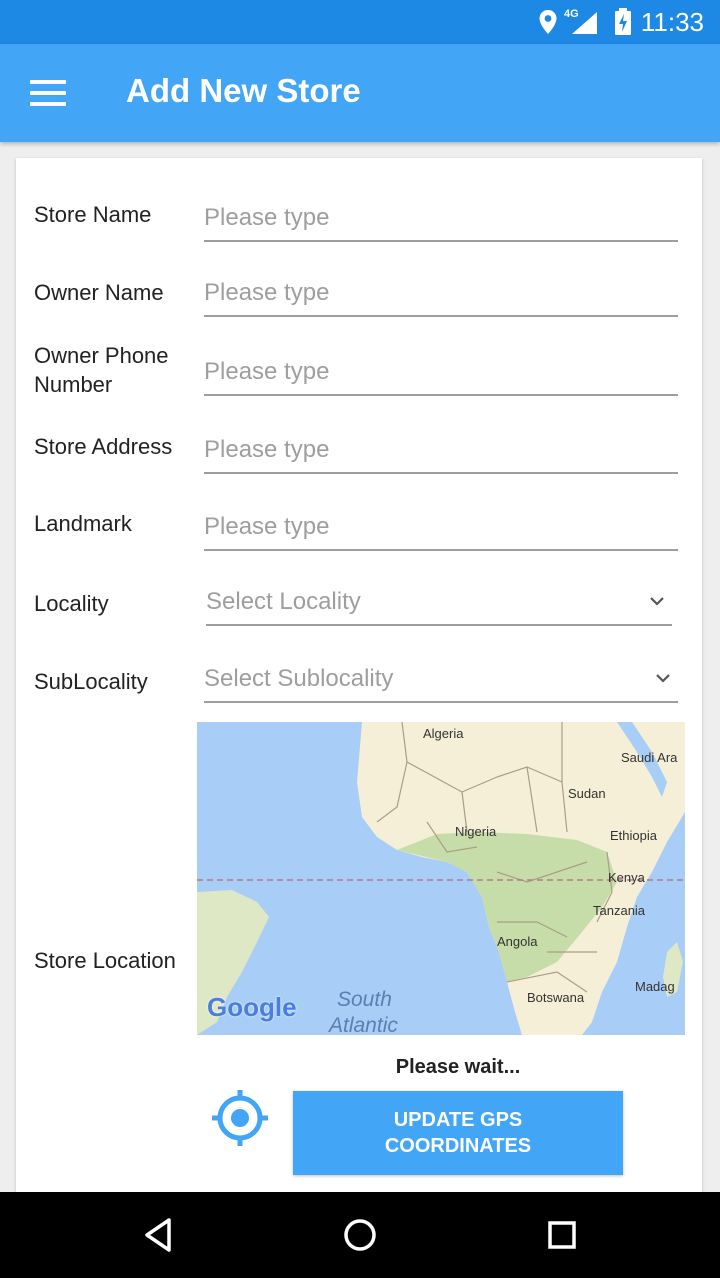  Describe the element at coordinates (626, 877) in the screenshot. I see `map-label: Kenya` at that location.